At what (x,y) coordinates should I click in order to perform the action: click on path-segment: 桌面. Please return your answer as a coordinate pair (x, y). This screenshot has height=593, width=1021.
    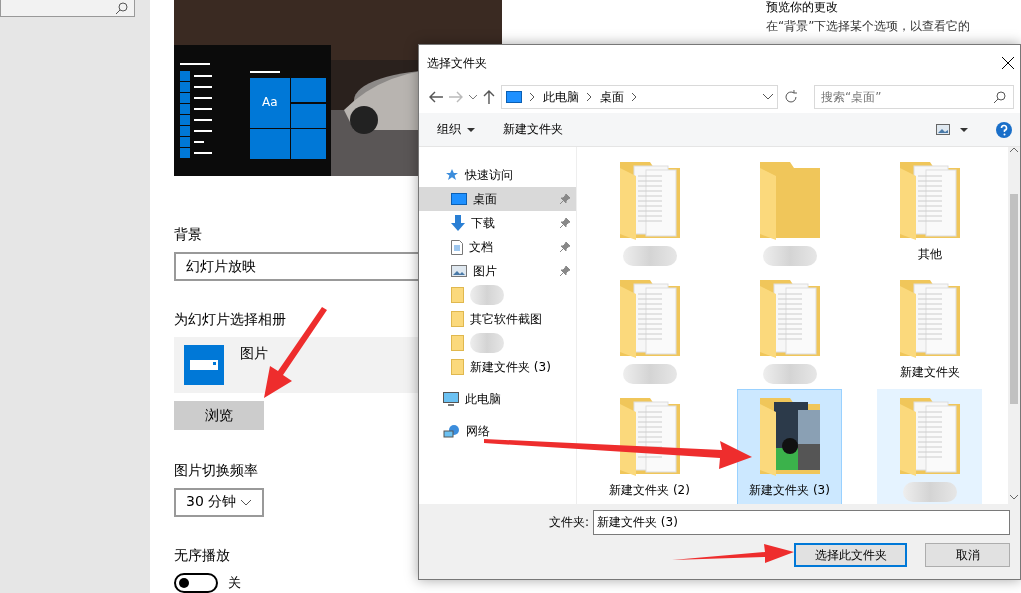
    Looking at the image, I should click on (611, 97).